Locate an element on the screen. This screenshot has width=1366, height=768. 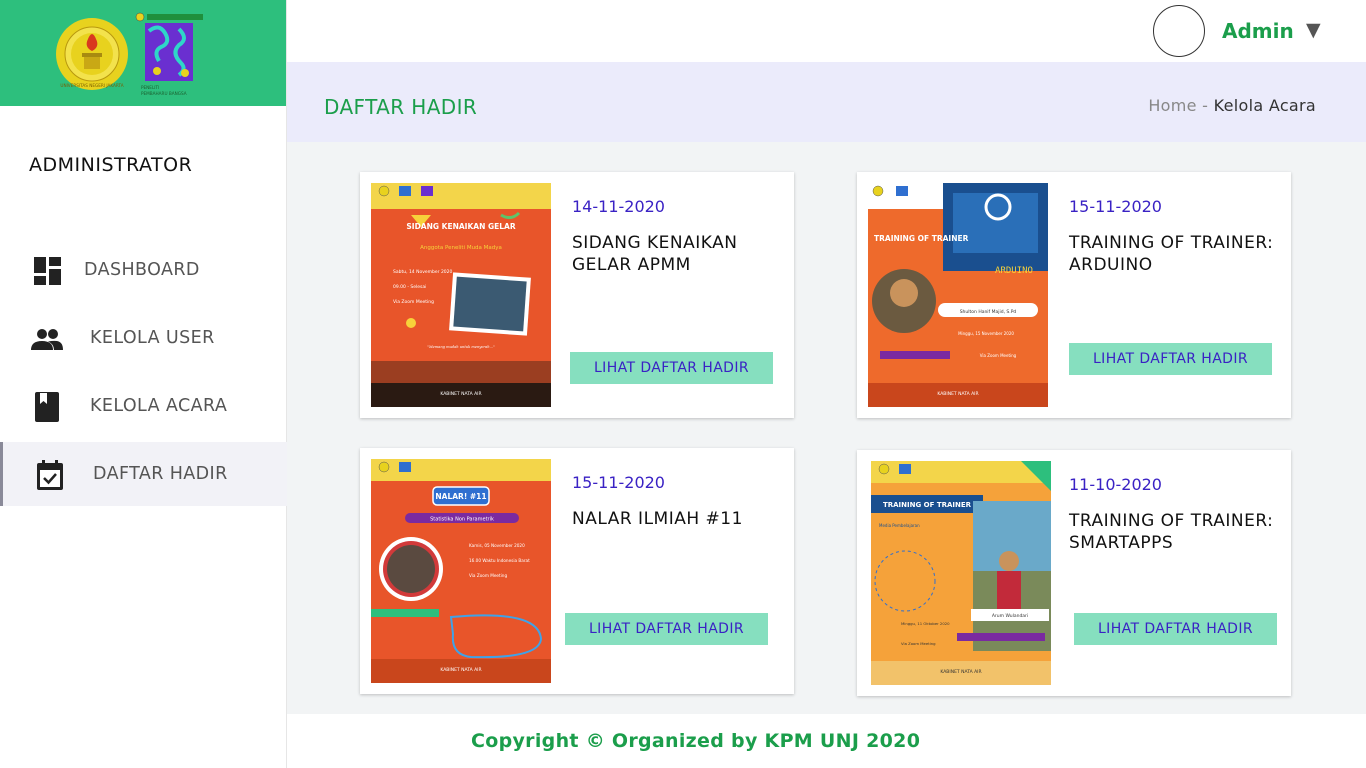
svg-text: NALAR! #11 is located at coordinates (460, 496).